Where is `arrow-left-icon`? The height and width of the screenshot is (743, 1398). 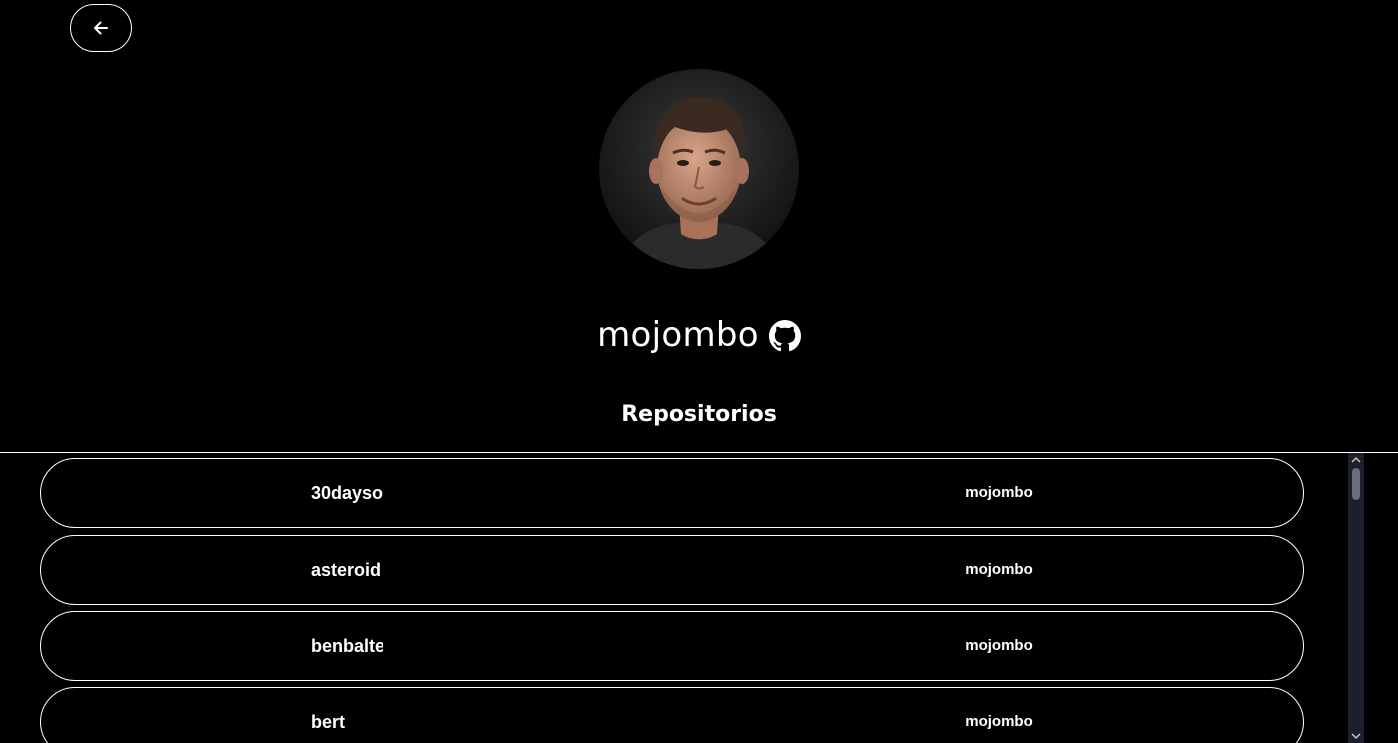
arrow-left-icon is located at coordinates (101, 28).